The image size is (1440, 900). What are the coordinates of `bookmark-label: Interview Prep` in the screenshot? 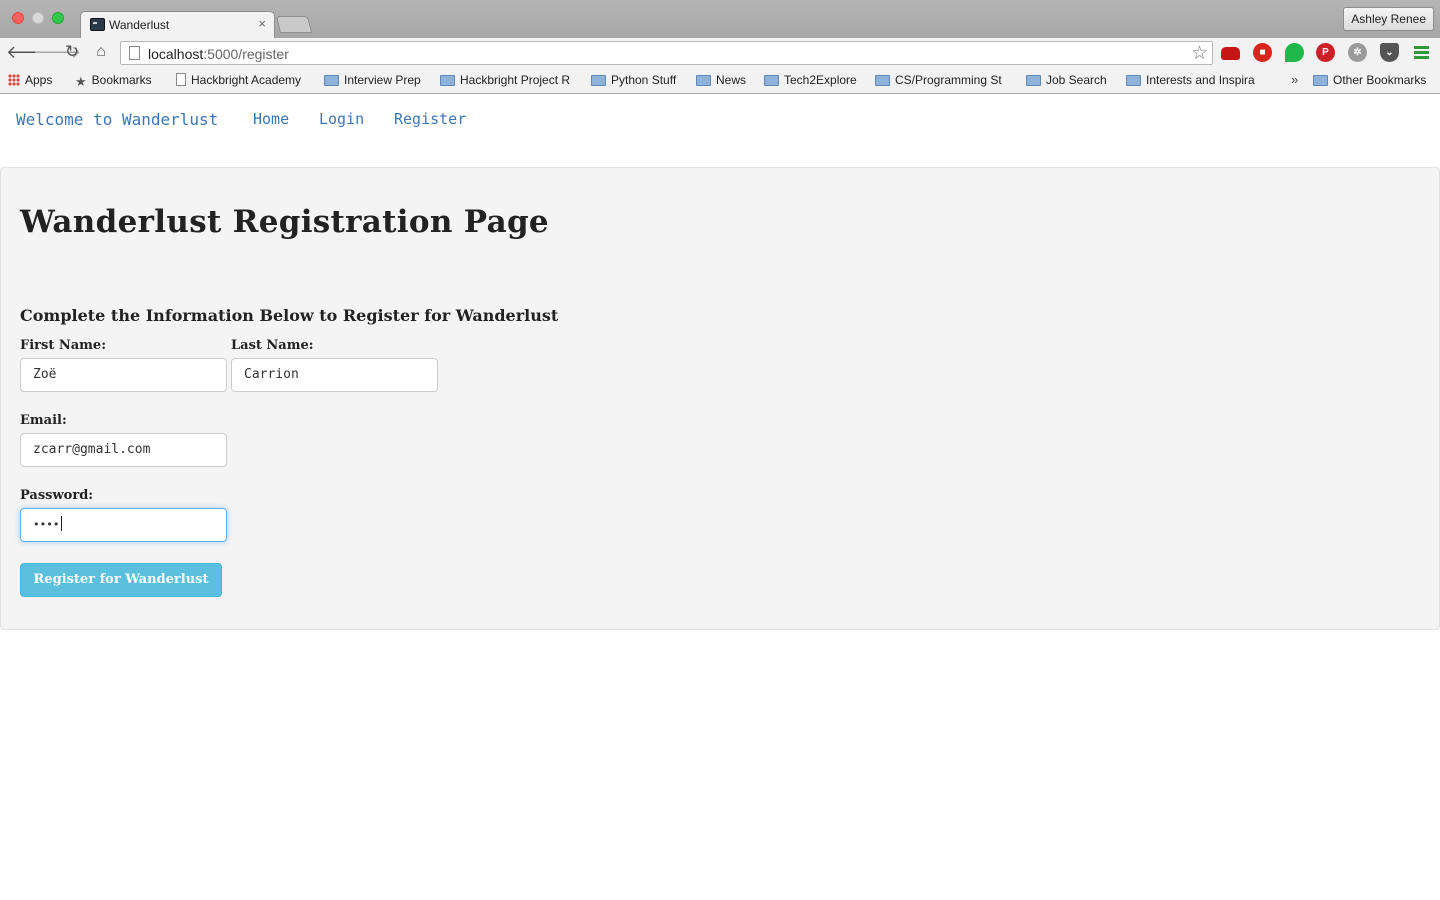 It's located at (382, 80).